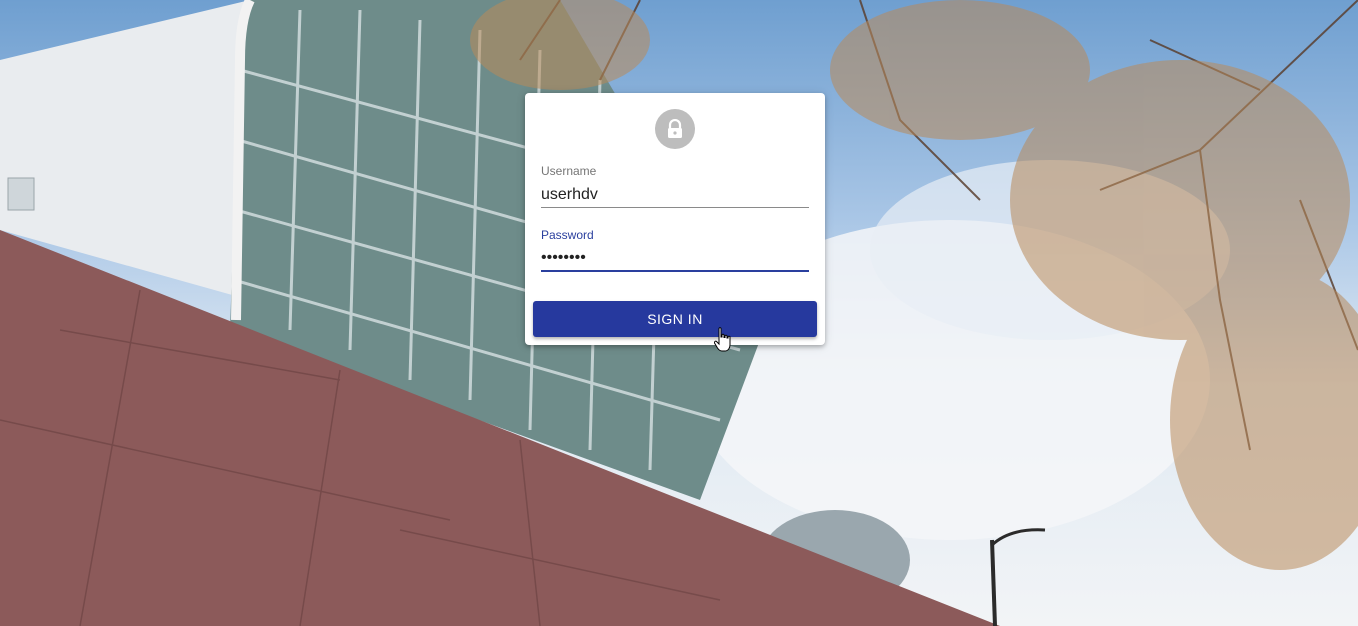 The width and height of the screenshot is (1358, 626). Describe the element at coordinates (569, 171) in the screenshot. I see `username-label: Username` at that location.